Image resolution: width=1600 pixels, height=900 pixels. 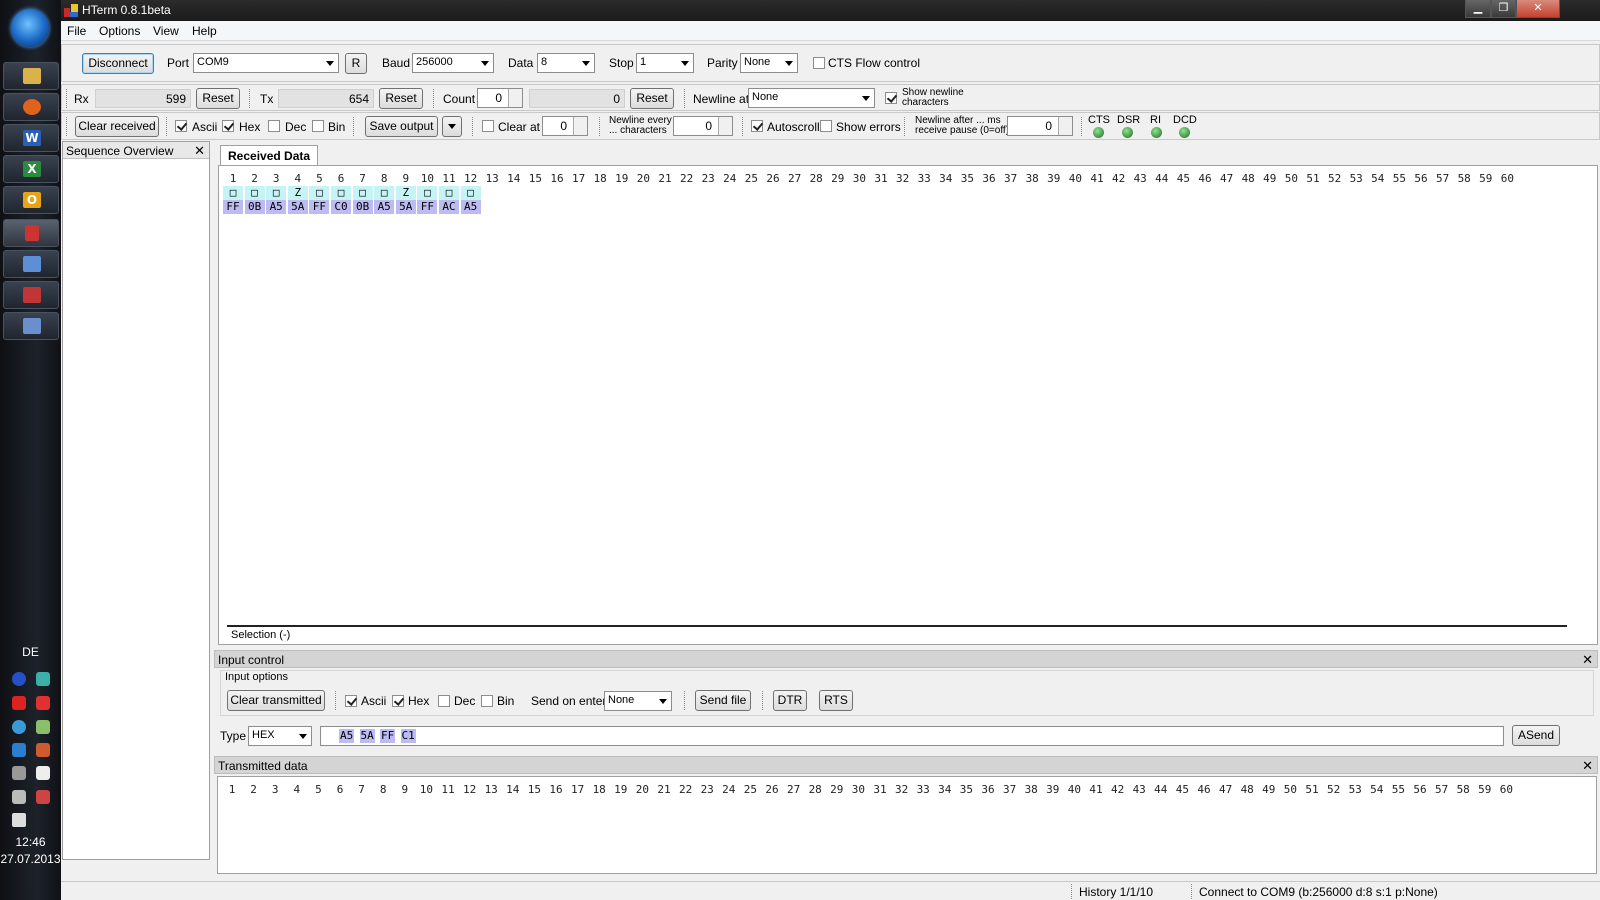 I want to click on newline-every-spinner: 0, so click(x=703, y=126).